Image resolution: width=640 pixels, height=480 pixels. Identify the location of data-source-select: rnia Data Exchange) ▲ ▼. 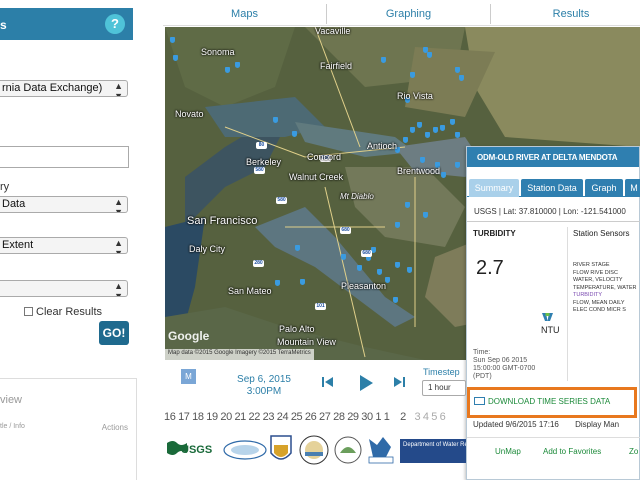
(64, 88).